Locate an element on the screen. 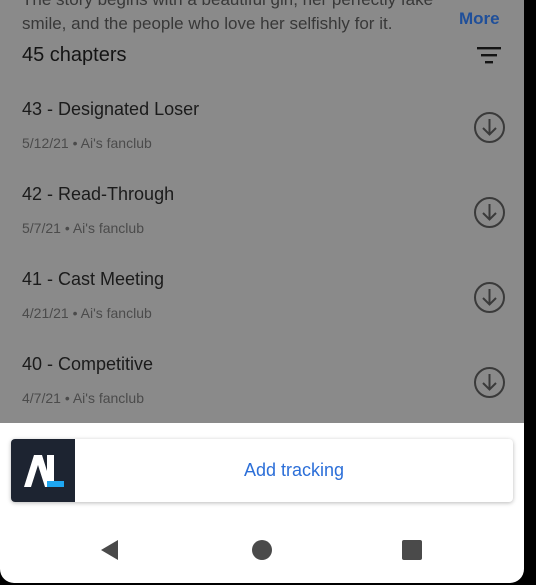  chapter-title: 42 - Read-Through is located at coordinates (98, 194).